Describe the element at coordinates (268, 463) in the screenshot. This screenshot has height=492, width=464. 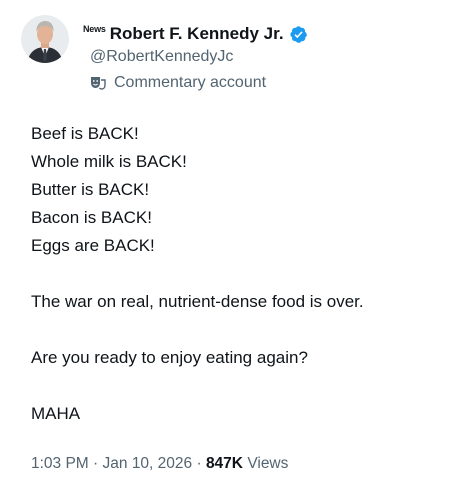
I see `views-label: Views` at that location.